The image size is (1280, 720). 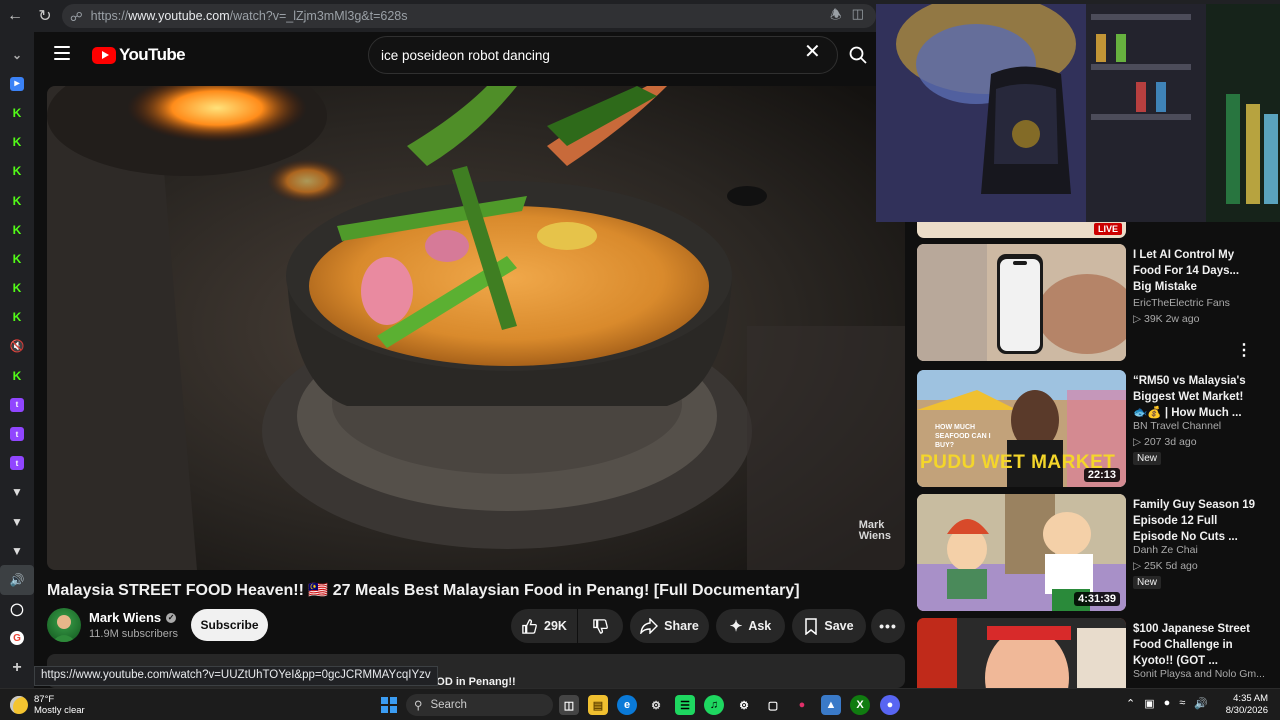 I want to click on microphone-icon: ●, so click(x=1167, y=703).